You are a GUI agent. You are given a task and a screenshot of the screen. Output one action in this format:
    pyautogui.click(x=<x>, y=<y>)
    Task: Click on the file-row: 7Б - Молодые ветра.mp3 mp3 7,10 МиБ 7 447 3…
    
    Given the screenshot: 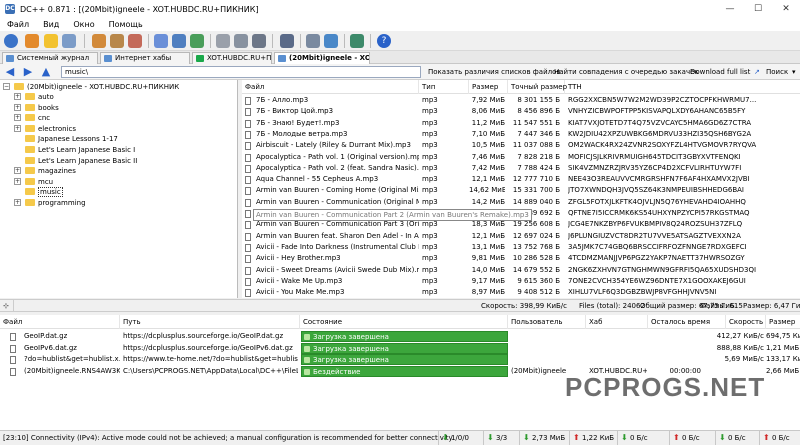 What is the action you would take?
    pyautogui.click(x=521, y=134)
    